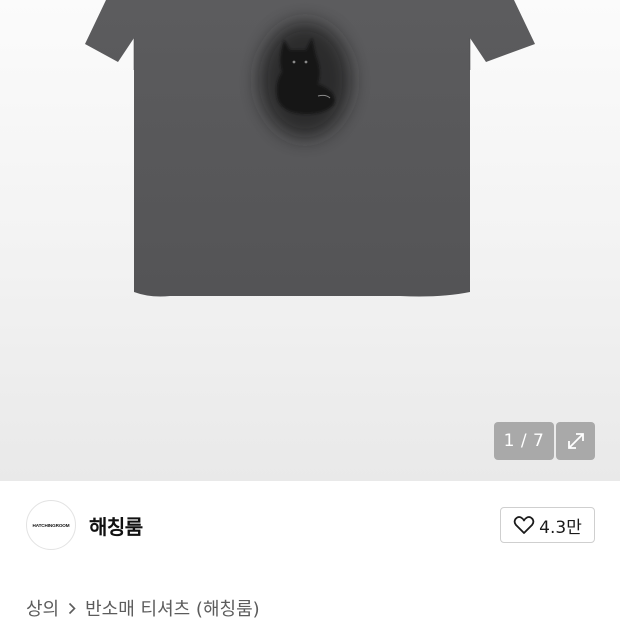  I want to click on breadcrumb: 상의 반소매 티셔츠 (해칭룸), so click(143, 608).